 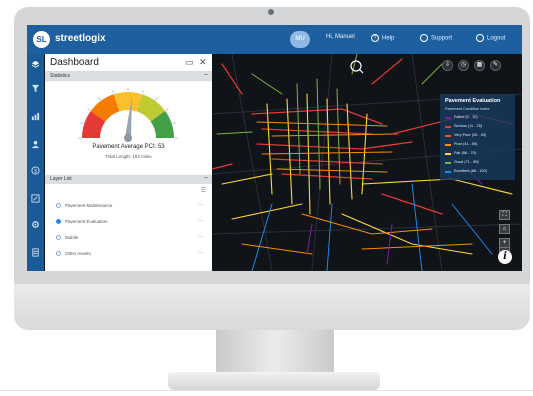 What do you see at coordinates (128, 206) in the screenshot?
I see `layer-item: Pavement Maintenance ···` at bounding box center [128, 206].